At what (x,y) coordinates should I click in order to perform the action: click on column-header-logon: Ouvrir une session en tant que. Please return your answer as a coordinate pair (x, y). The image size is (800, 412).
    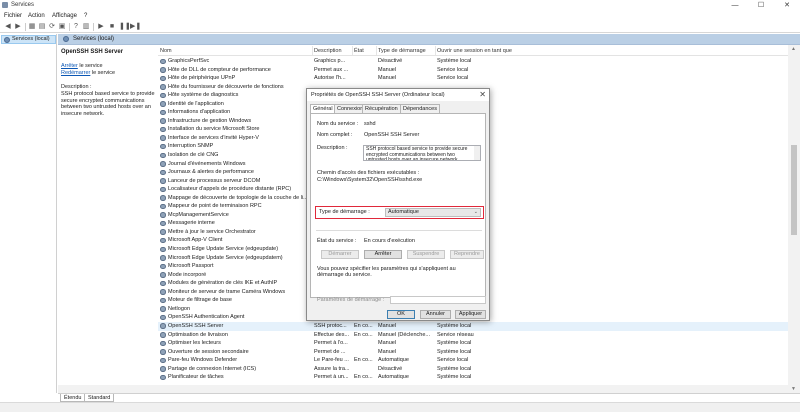
    Looking at the image, I should click on (474, 51).